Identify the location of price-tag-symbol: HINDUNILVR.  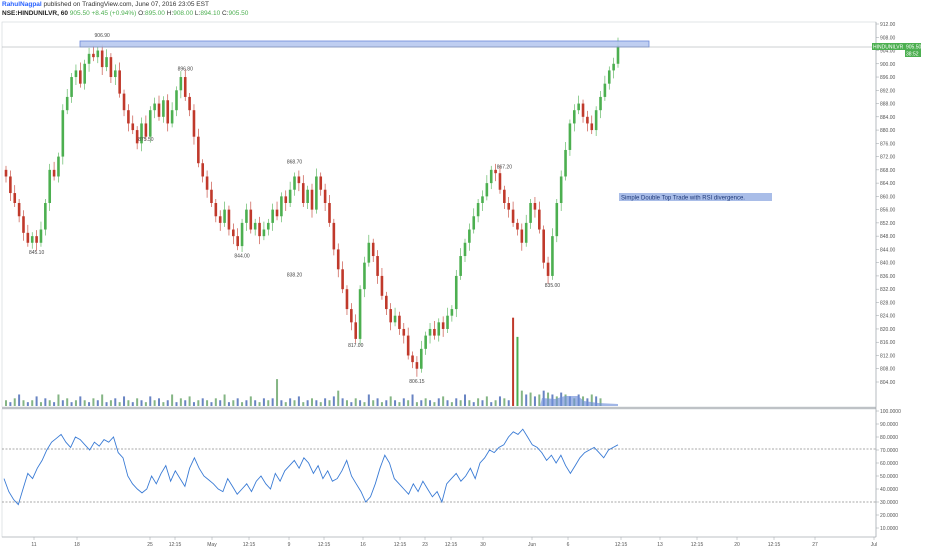
(888, 48).